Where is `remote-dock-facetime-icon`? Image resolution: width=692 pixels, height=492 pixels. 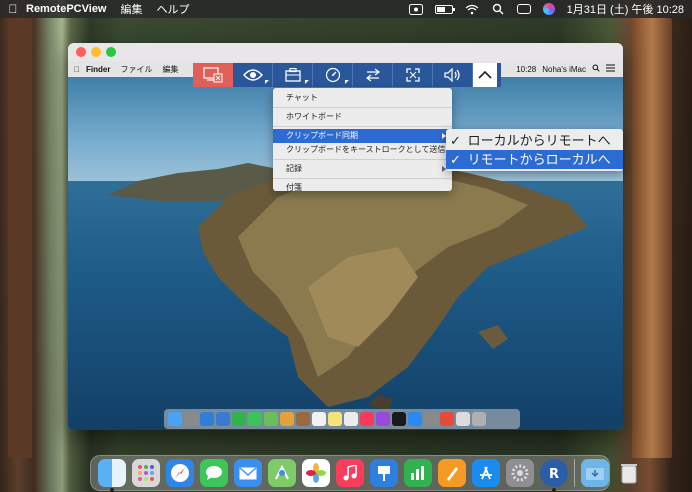
remote-dock-facetime-icon is located at coordinates (239, 419).